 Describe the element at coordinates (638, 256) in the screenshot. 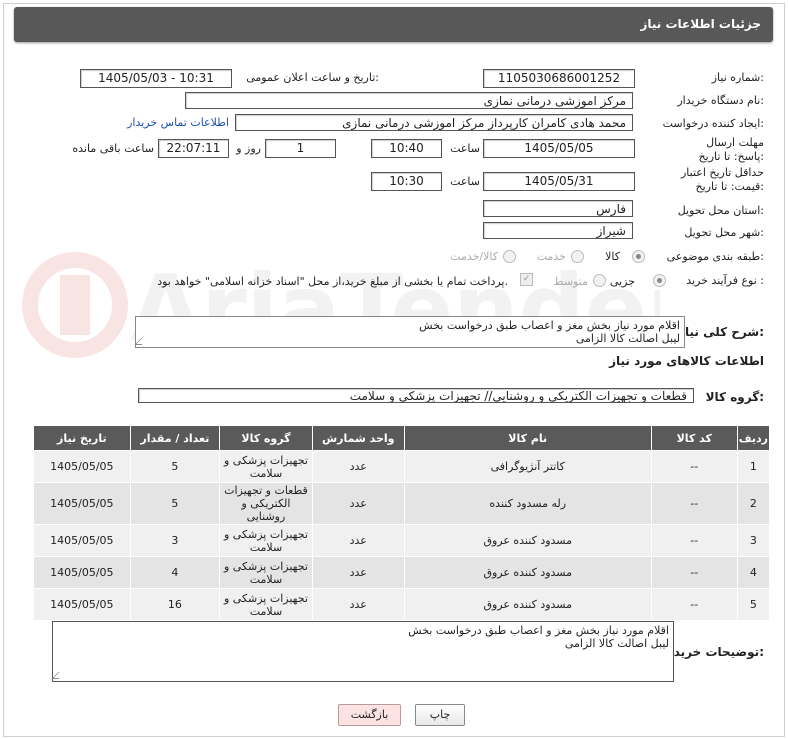

I see `category-radio-goods` at that location.